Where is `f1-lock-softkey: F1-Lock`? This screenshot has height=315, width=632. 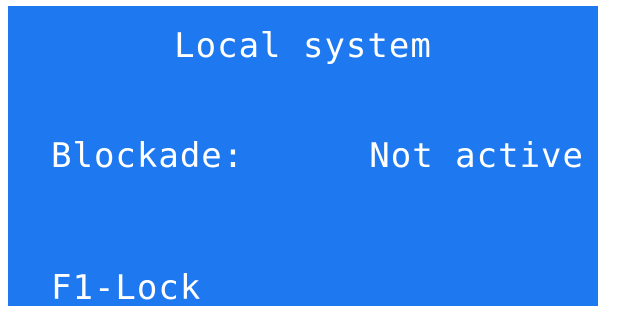
f1-lock-softkey: F1-Lock is located at coordinates (126, 288).